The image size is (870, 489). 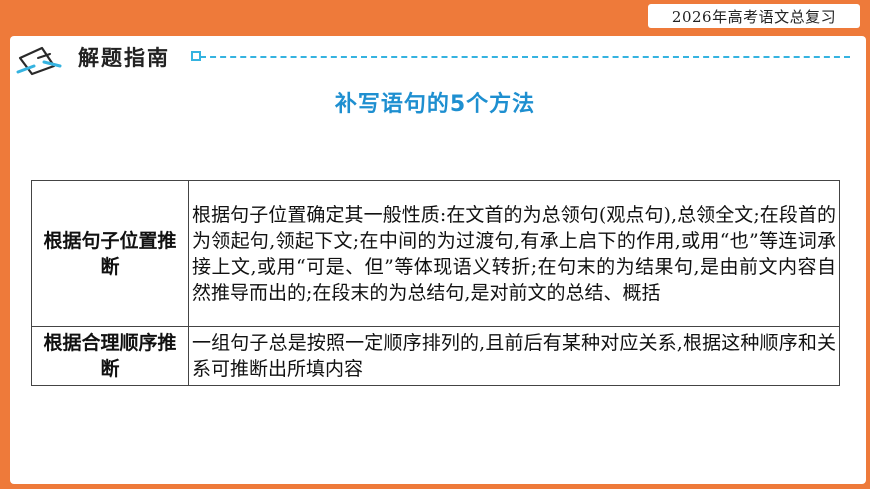 What do you see at coordinates (754, 16) in the screenshot?
I see `course-badge: 2026年高考语文总复习` at bounding box center [754, 16].